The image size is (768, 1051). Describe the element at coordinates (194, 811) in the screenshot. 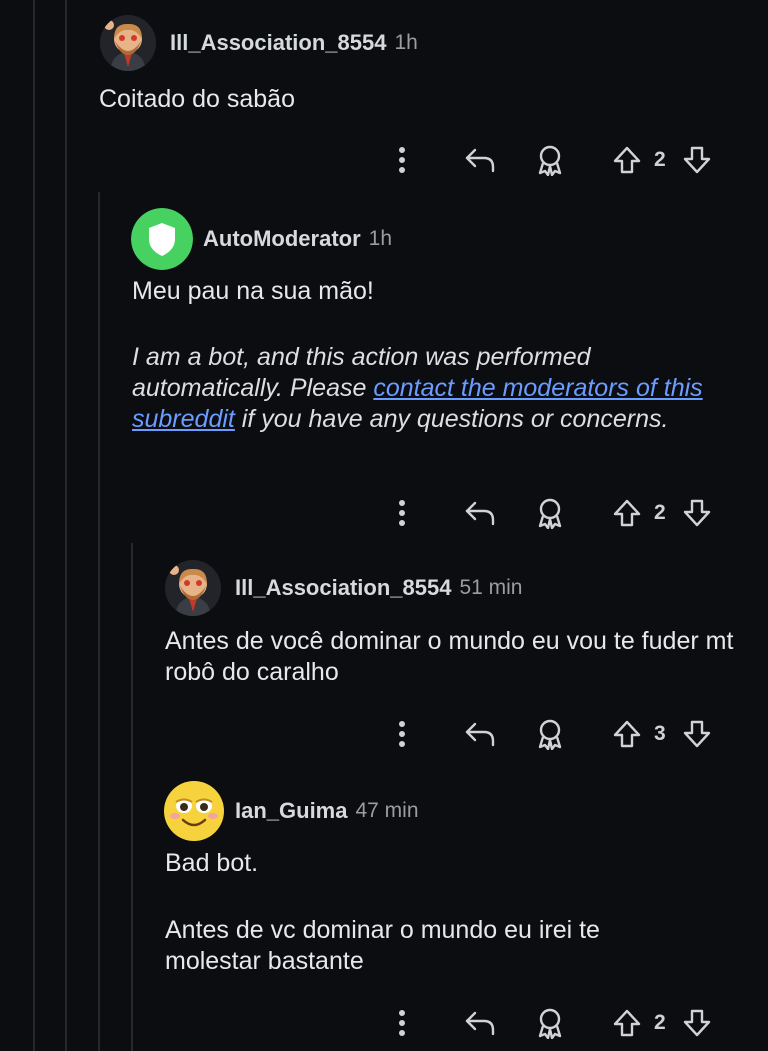

I see `smiley-avatar` at that location.